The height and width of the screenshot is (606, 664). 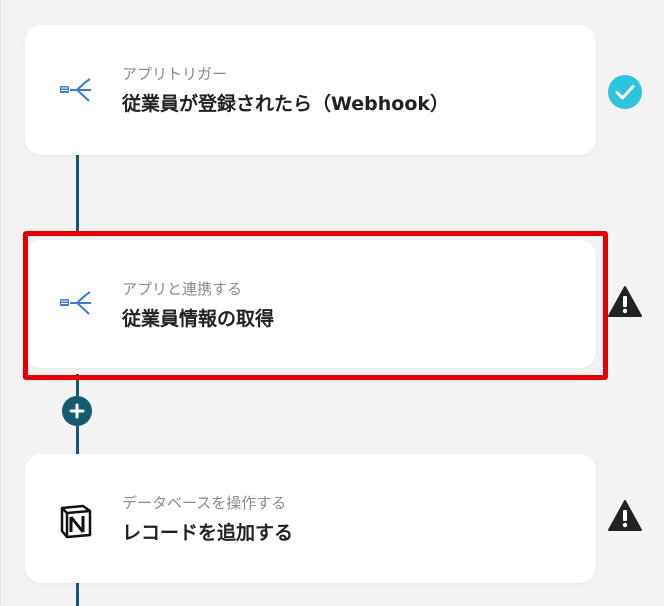 What do you see at coordinates (182, 289) in the screenshot?
I see `step-category: アプリと連携する` at bounding box center [182, 289].